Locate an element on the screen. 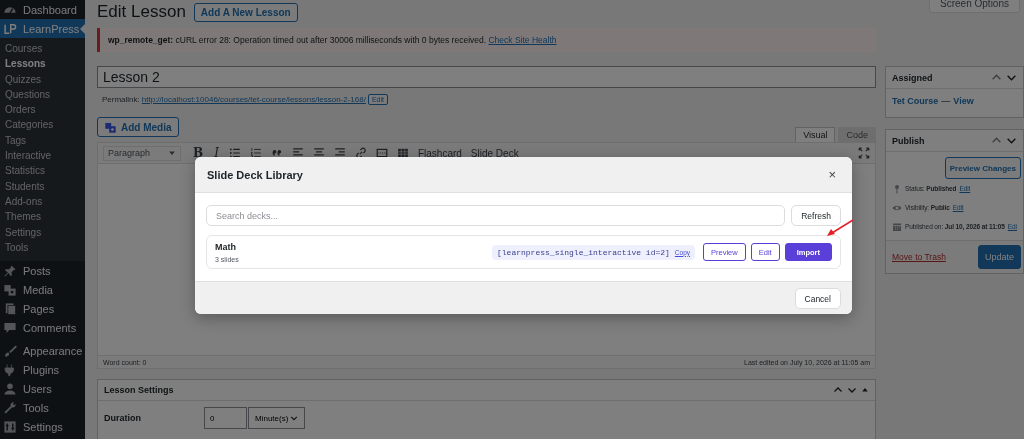 The image size is (1024, 439). modal-title: Slide Deck Library is located at coordinates (255, 174).